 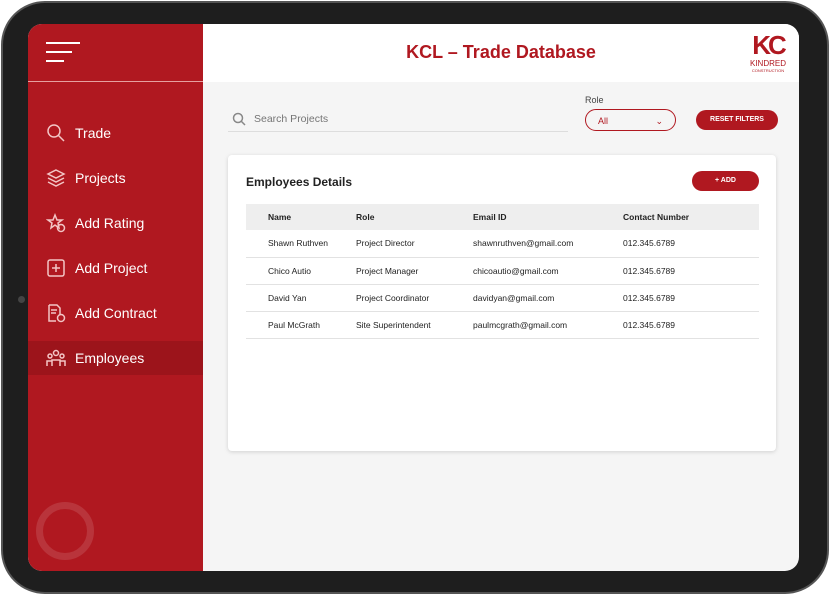 I want to click on sidebar-item-trade: Trade, so click(x=115, y=133).